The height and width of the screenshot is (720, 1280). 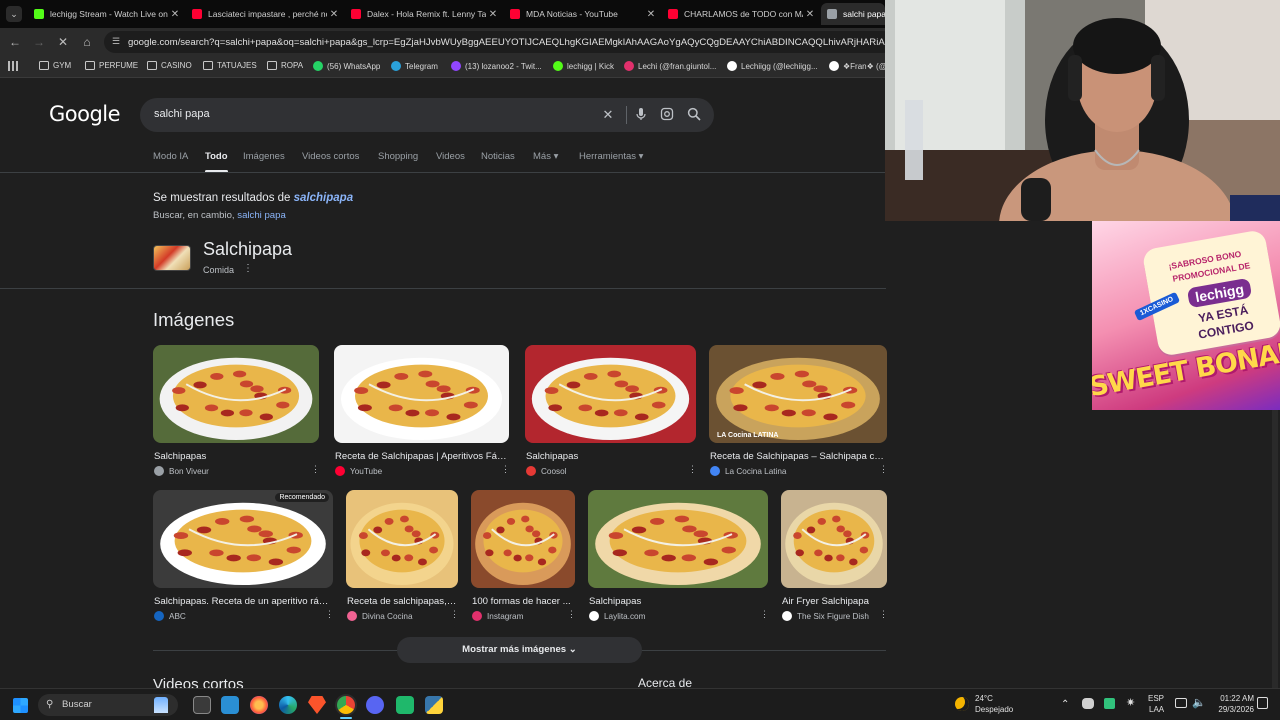 What do you see at coordinates (798, 394) in the screenshot?
I see `image-thumbnail: LA Cocina LATINA` at bounding box center [798, 394].